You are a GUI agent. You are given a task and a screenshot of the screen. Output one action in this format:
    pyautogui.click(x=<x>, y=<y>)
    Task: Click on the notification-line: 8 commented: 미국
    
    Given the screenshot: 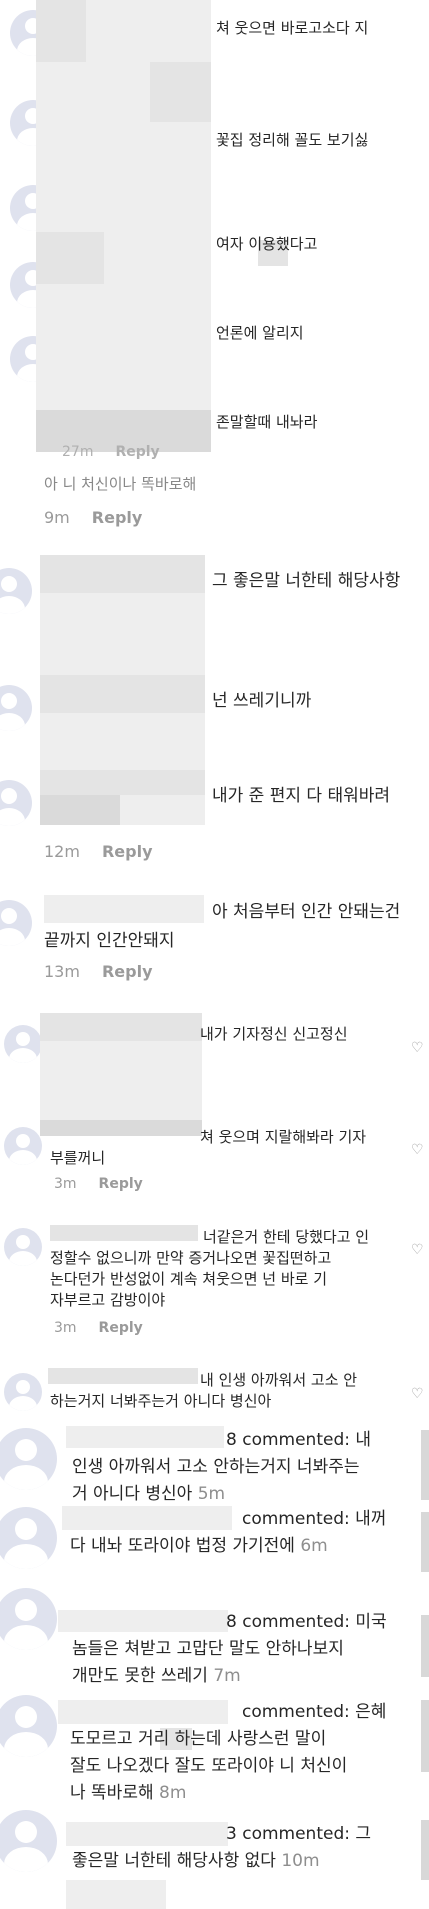 What is the action you would take?
    pyautogui.click(x=306, y=1622)
    